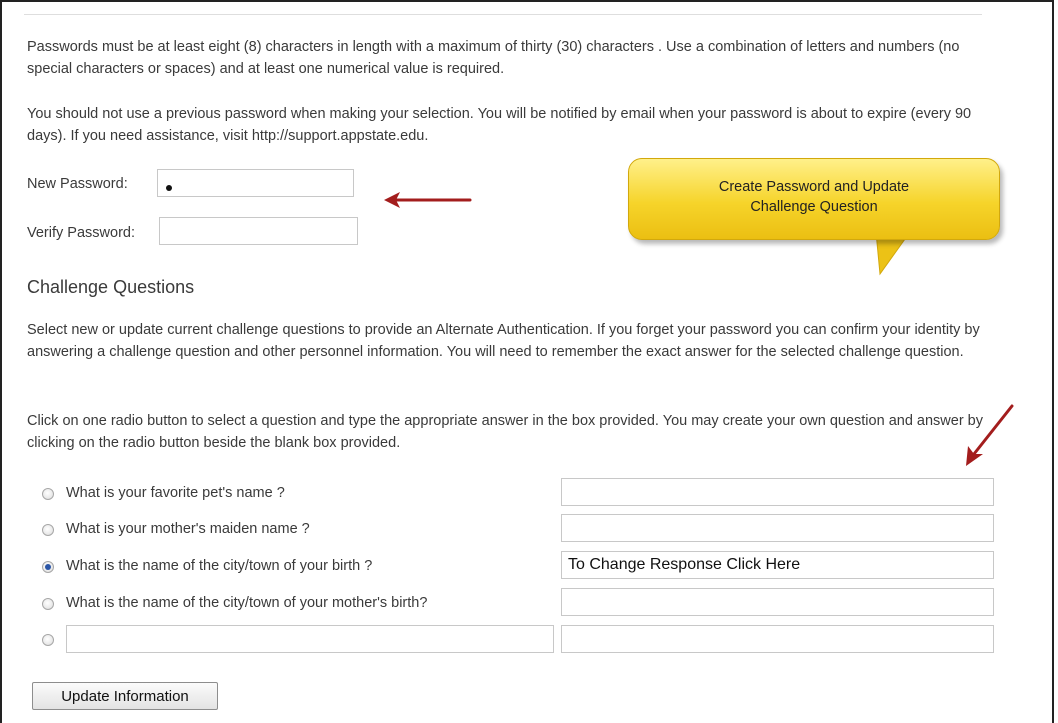  I want to click on question-2-answer-input, so click(777, 528).